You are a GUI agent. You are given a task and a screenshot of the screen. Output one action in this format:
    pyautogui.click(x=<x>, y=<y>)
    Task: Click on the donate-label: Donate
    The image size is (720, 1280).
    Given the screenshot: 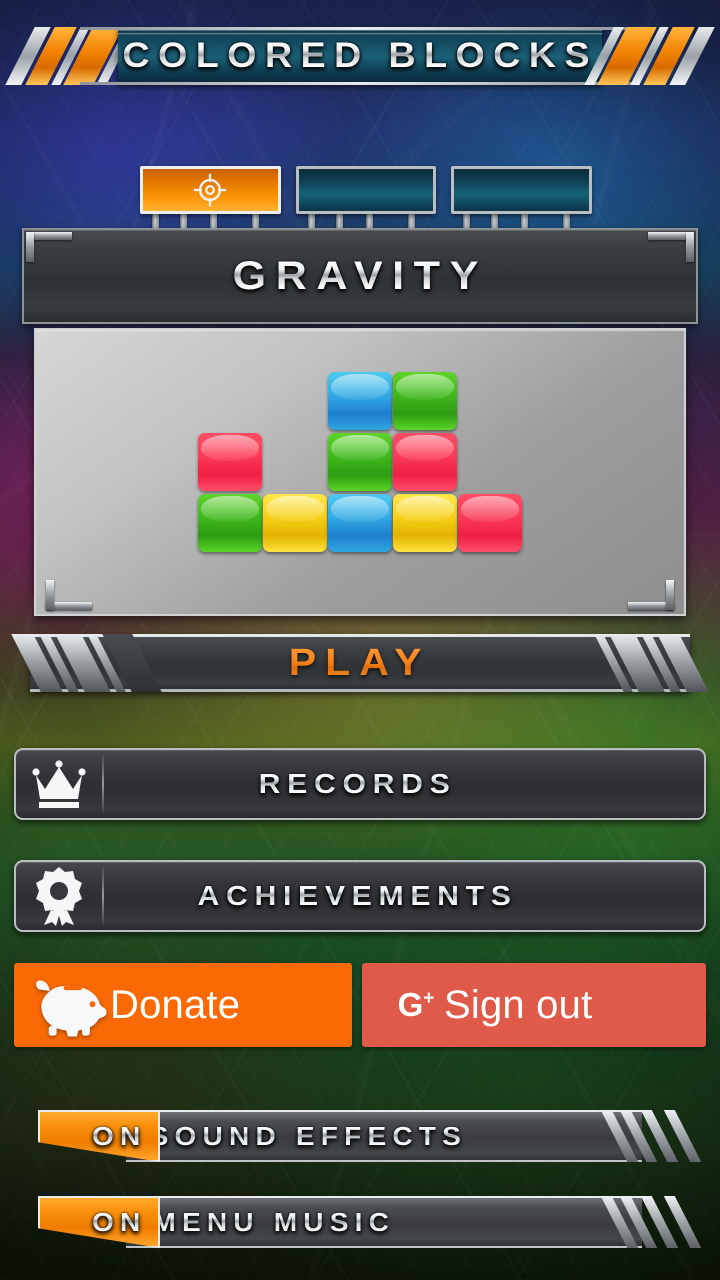 What is the action you would take?
    pyautogui.click(x=175, y=1004)
    